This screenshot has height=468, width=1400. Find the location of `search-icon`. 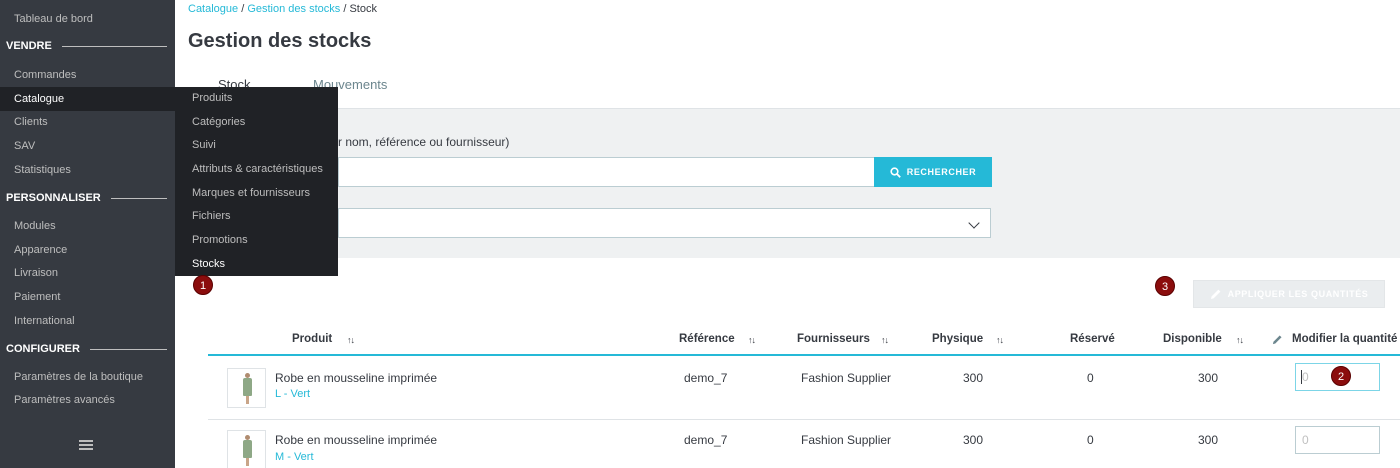

search-icon is located at coordinates (895, 172).